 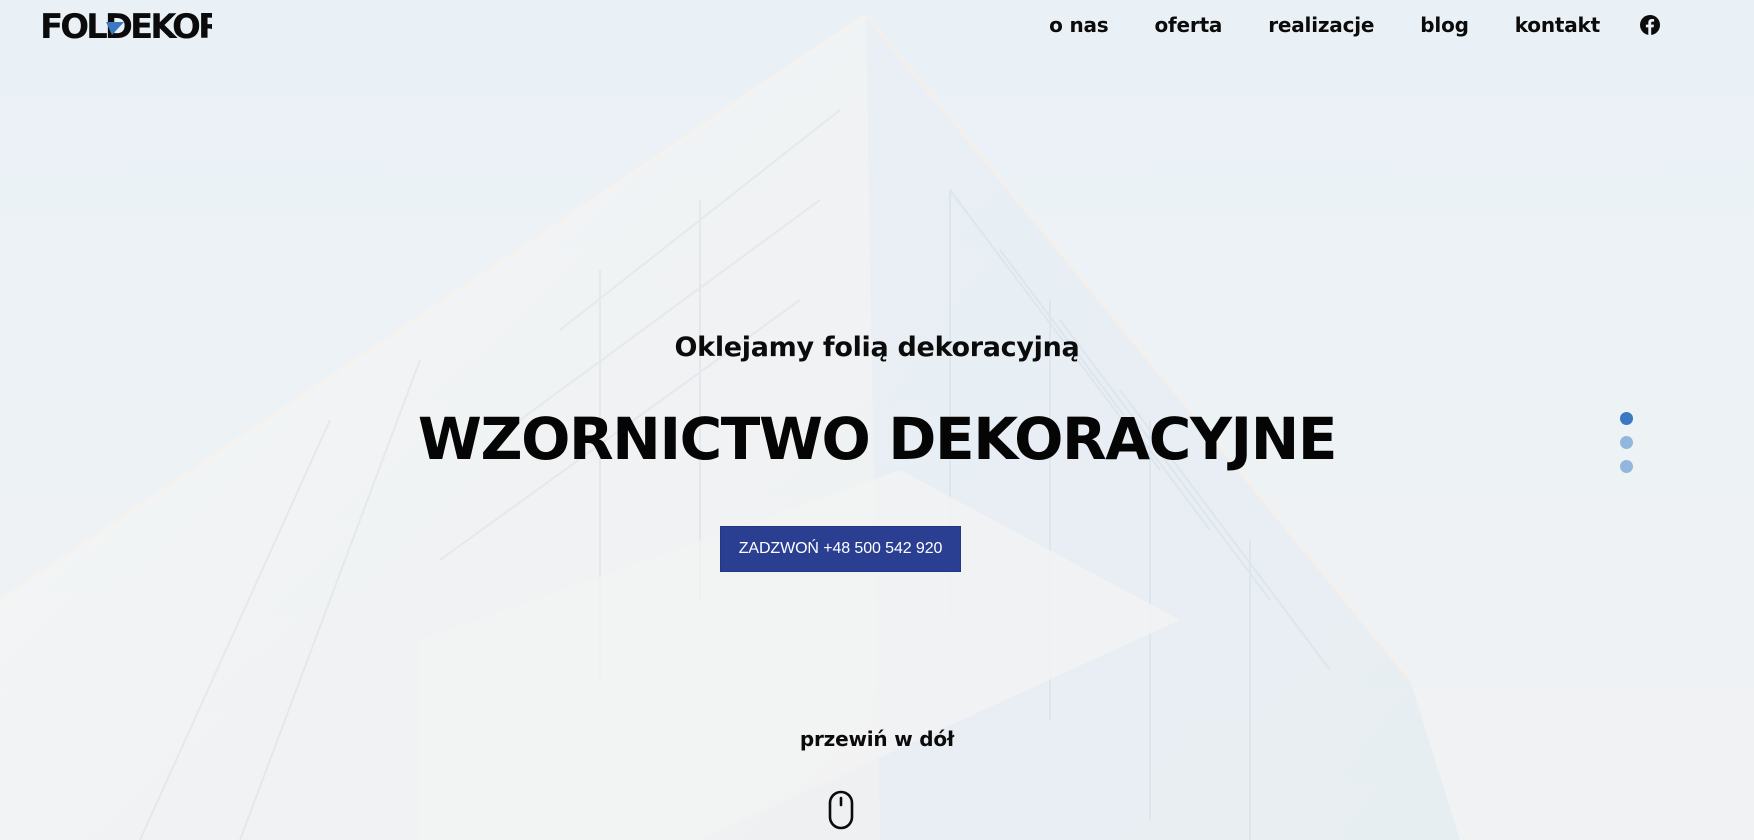 I want to click on mouse-icon, so click(x=841, y=810).